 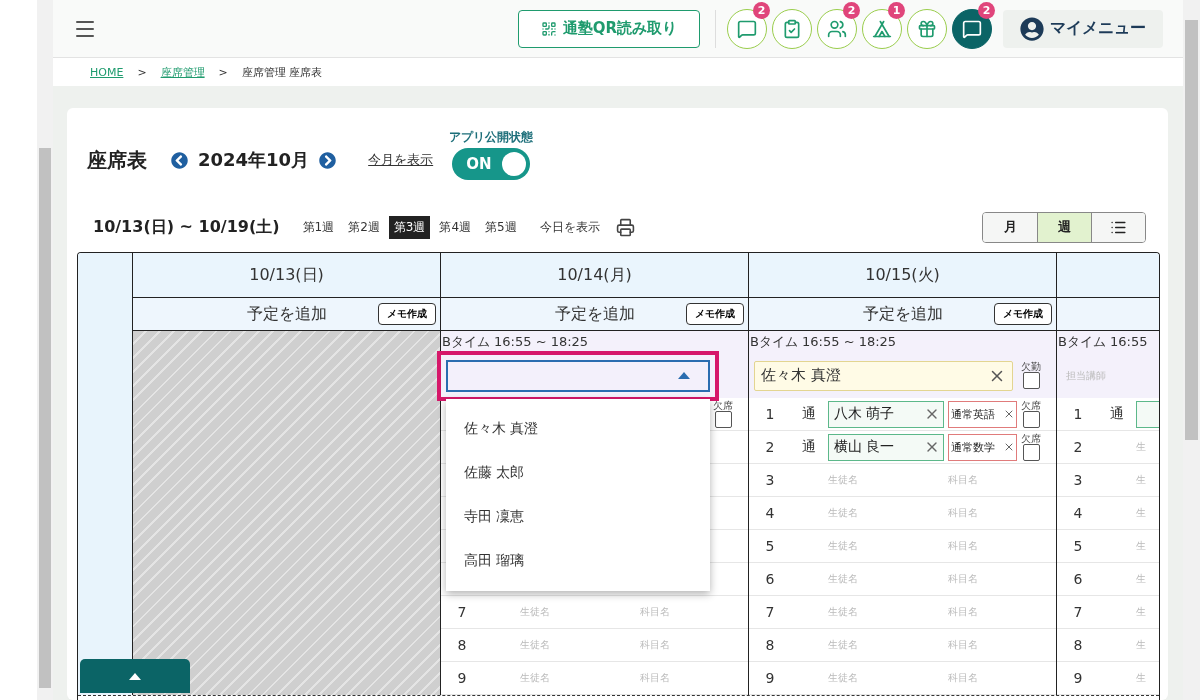 I want to click on month-label: 2024年10月, so click(x=254, y=160).